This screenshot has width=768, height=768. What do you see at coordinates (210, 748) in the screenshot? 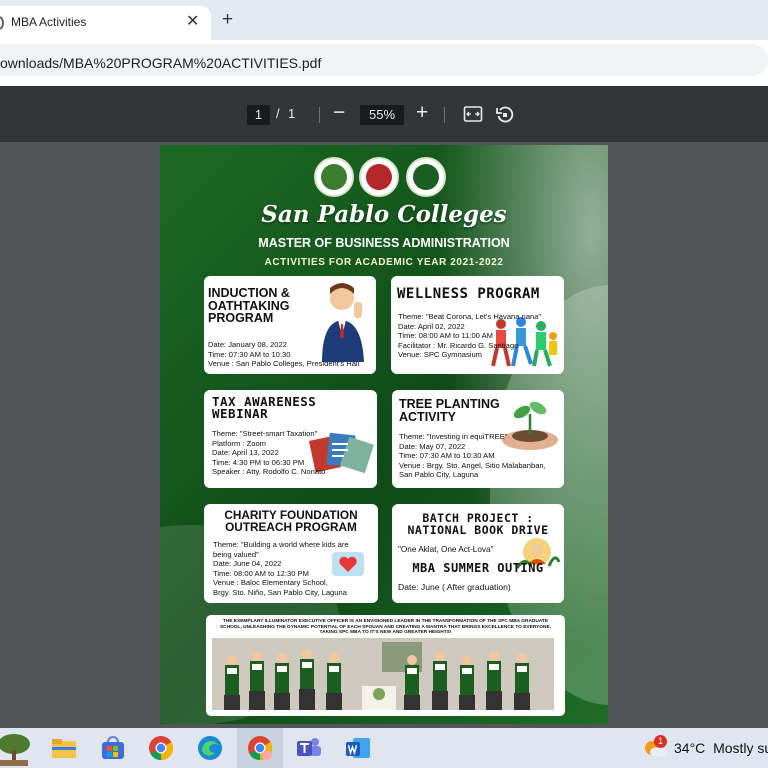
I see `edge-icon` at bounding box center [210, 748].